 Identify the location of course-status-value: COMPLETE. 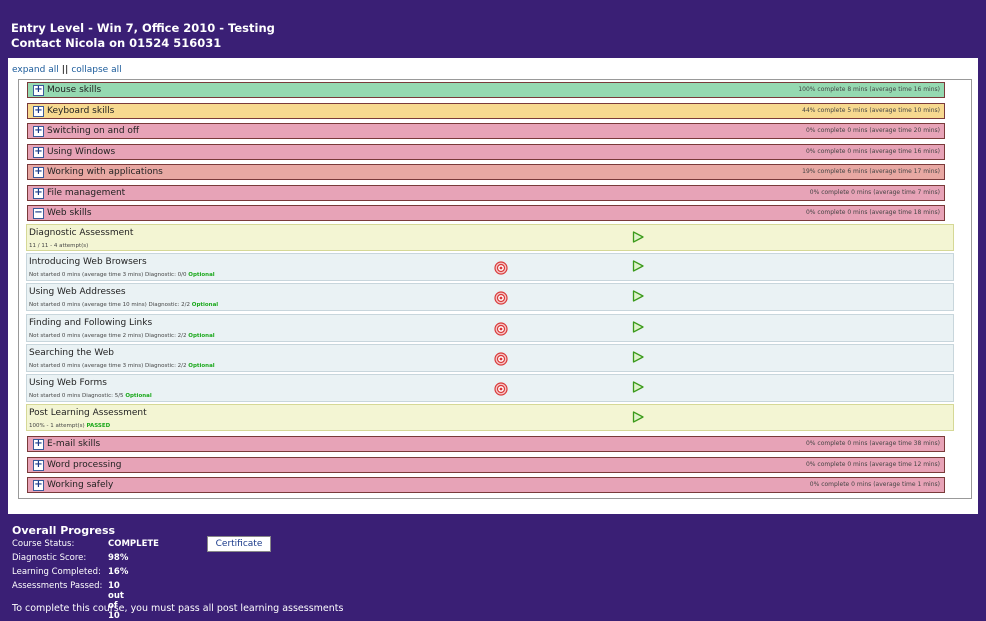
(133, 544).